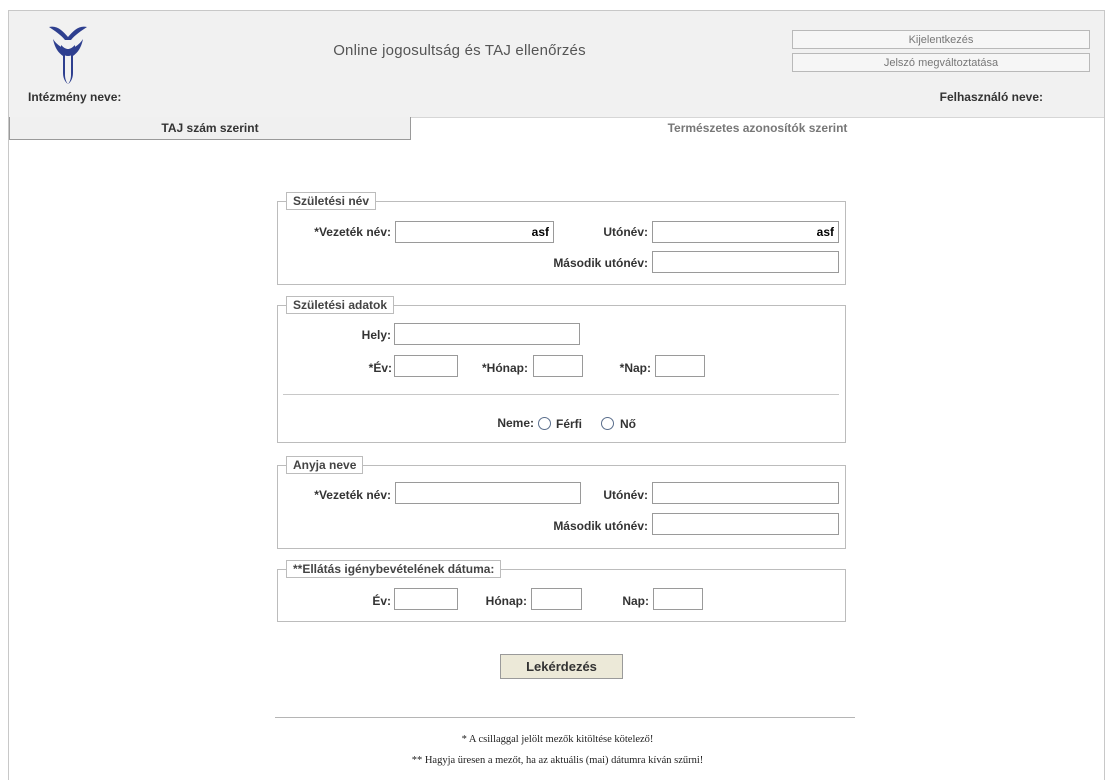  I want to click on mother-second-given-input, so click(745, 524).